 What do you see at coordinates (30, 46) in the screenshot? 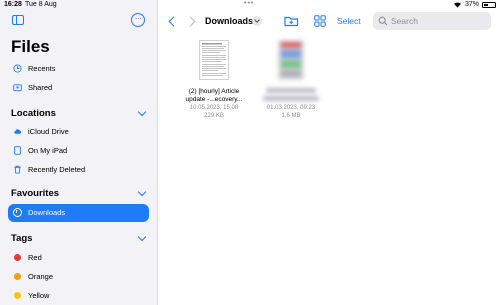
I see `page-title: Files` at bounding box center [30, 46].